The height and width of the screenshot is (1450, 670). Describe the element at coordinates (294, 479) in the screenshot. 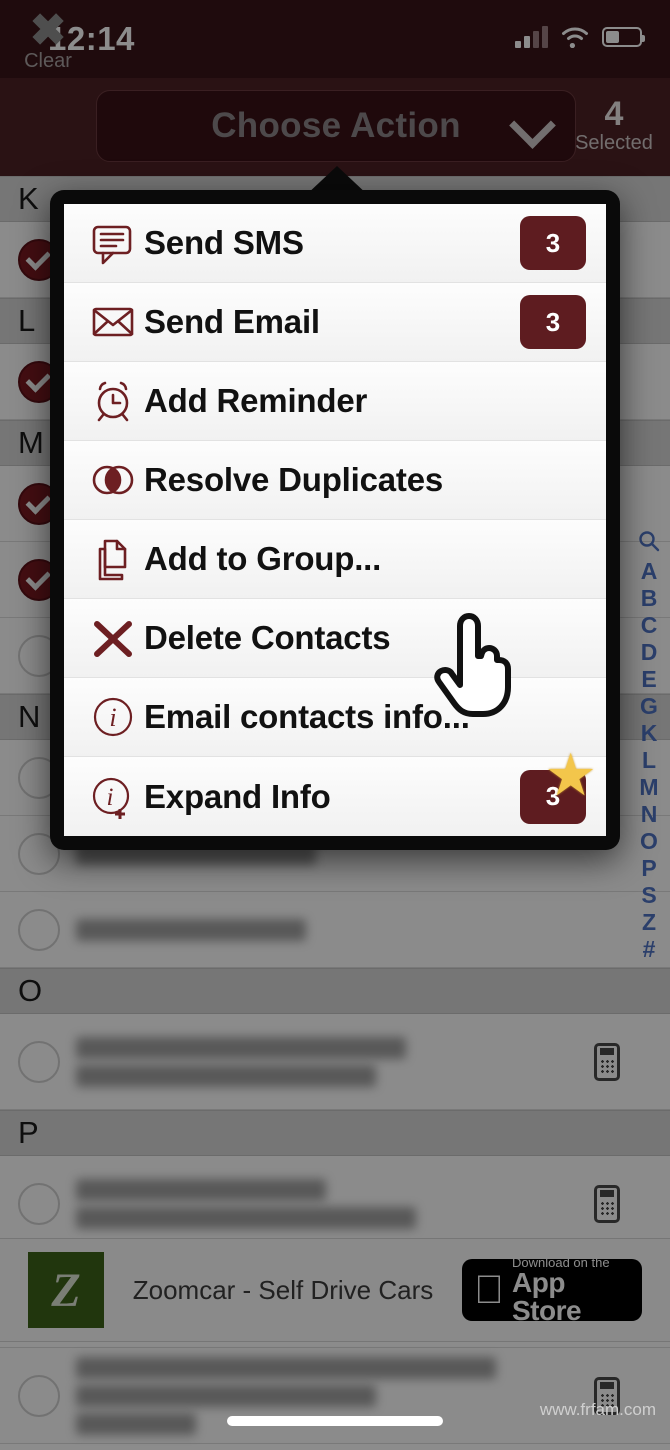

I see `menu-item-label: Resolve Duplicates` at that location.